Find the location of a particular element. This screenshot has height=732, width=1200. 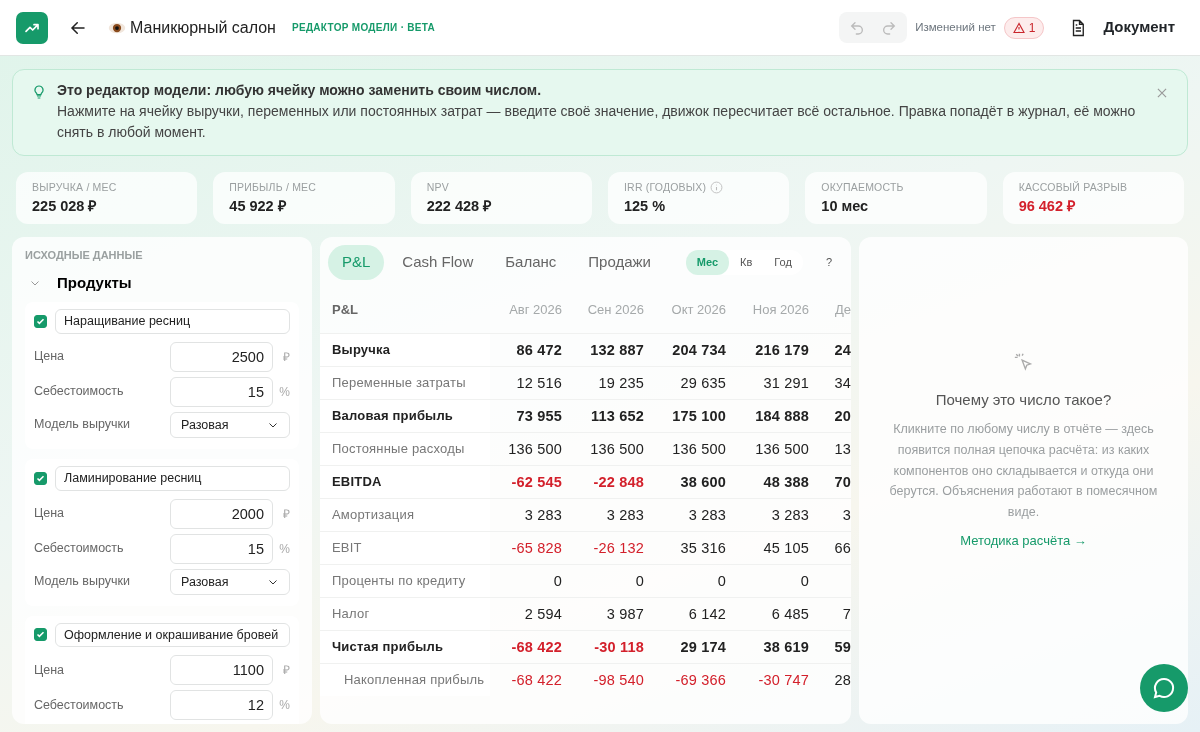

table-cell: 38 619 is located at coordinates (786, 647).